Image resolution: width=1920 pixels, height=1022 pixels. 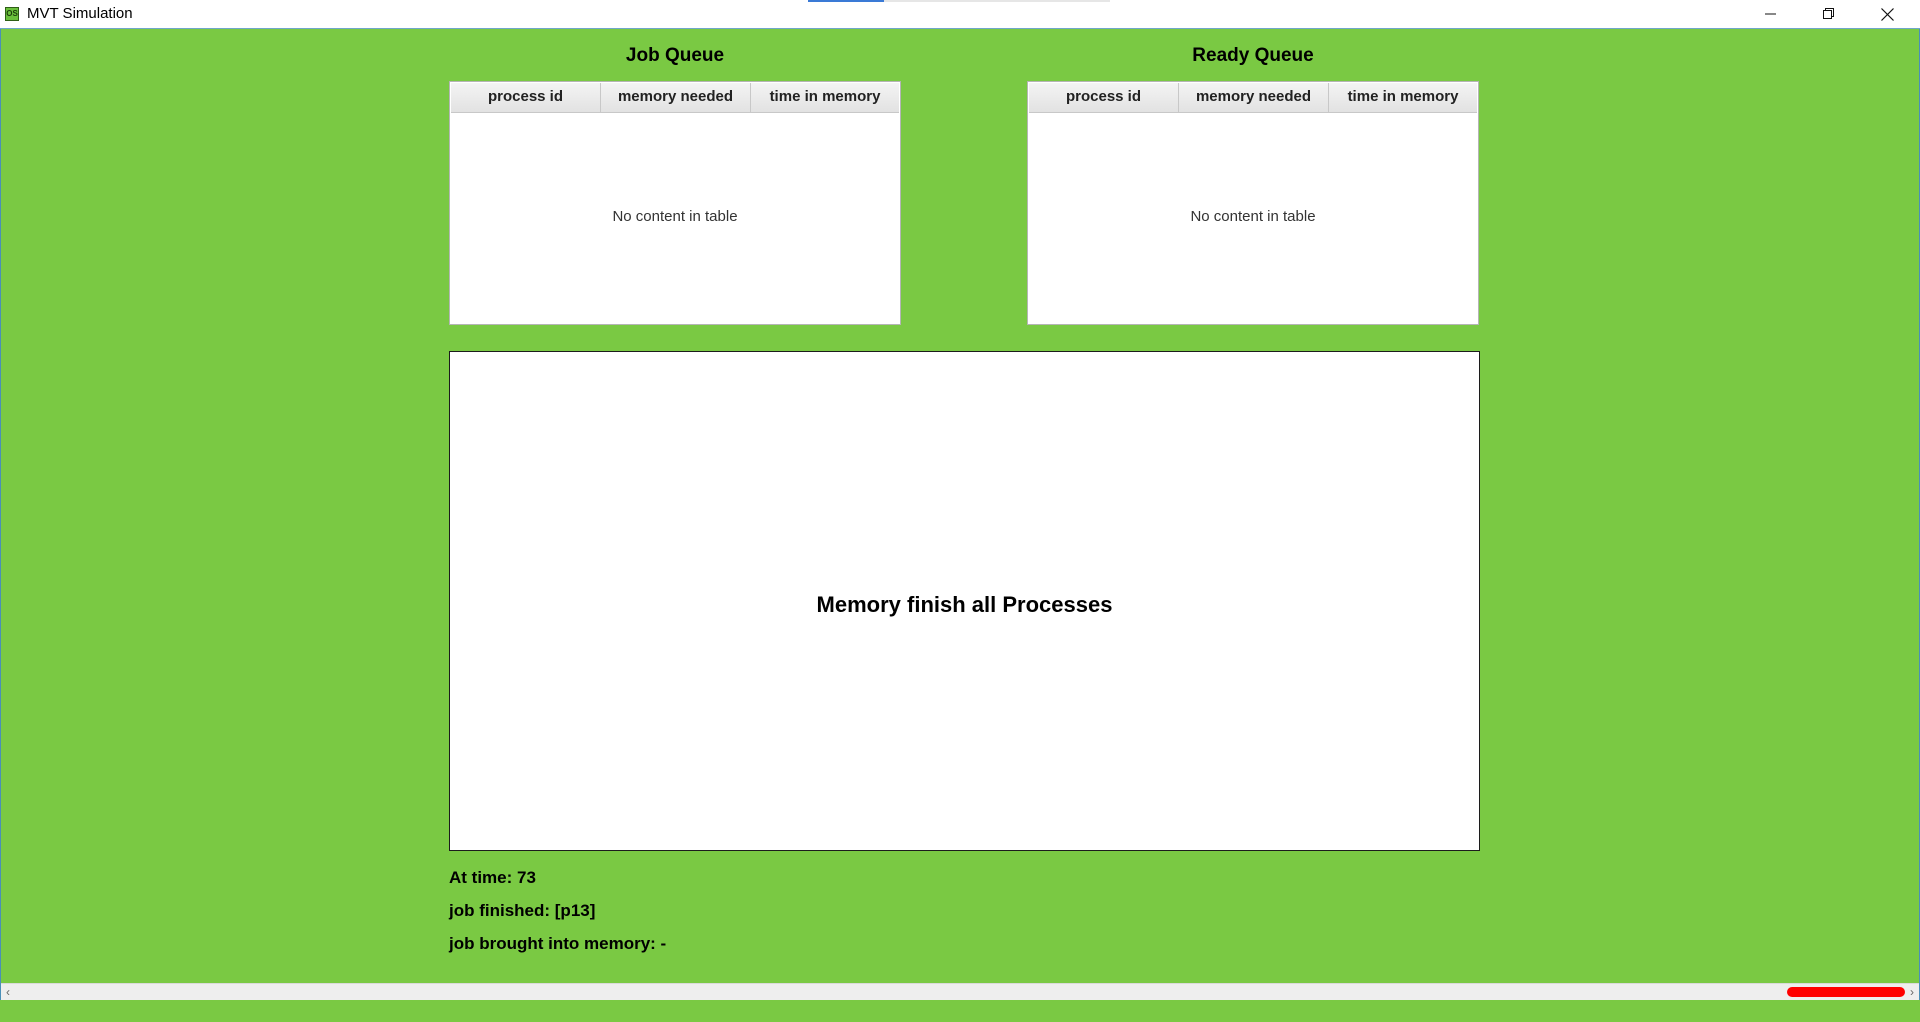 I want to click on restore-icon, so click(x=1828, y=13).